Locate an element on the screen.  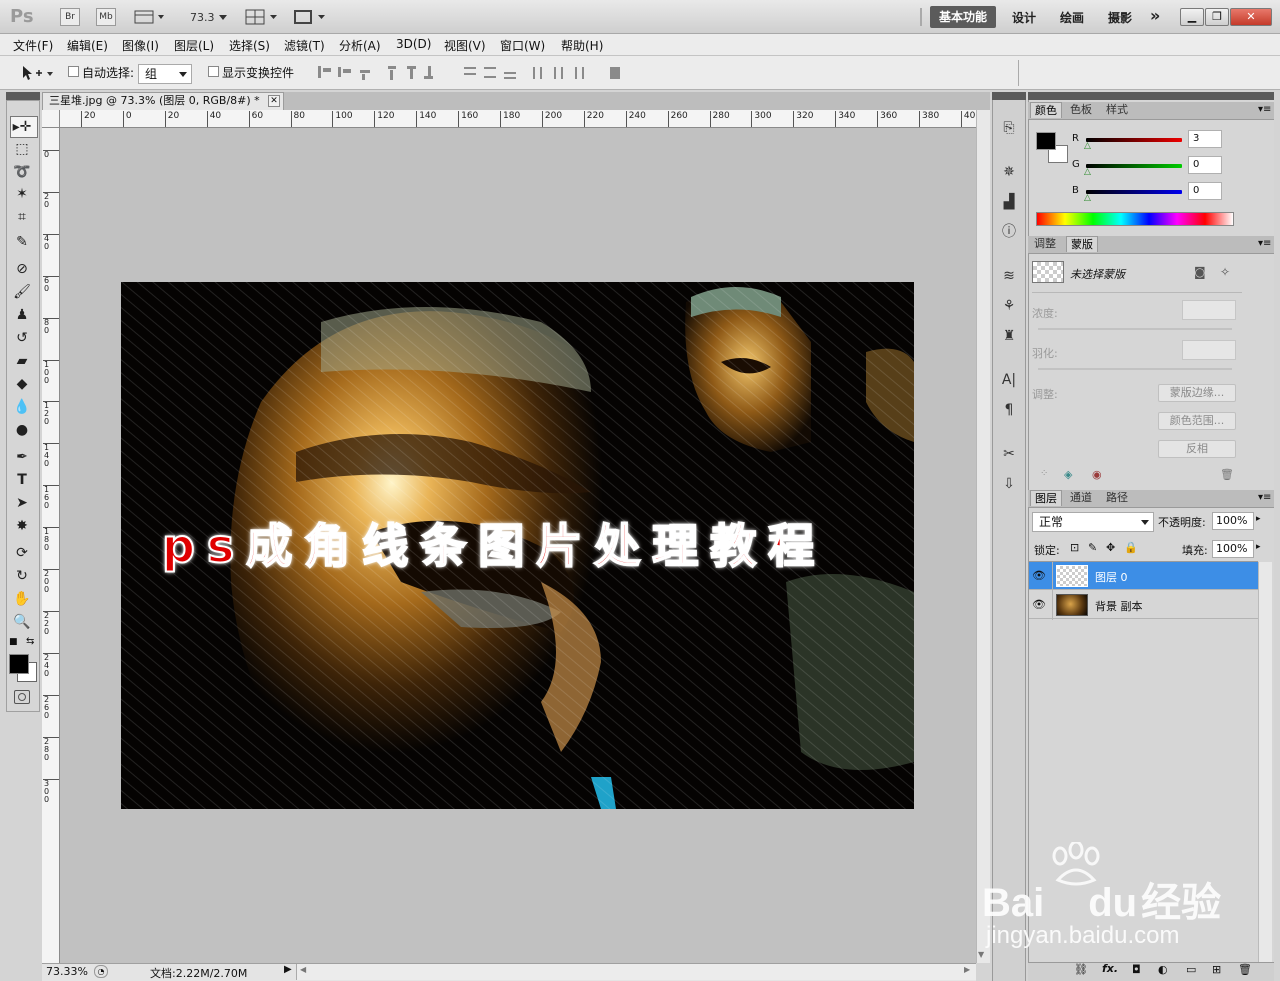
history-panel-icon: ⎘ is located at coordinates (1009, 128).